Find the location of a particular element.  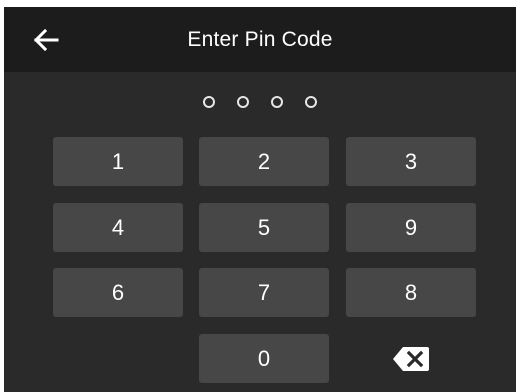

key-4: 4 is located at coordinates (118, 227).